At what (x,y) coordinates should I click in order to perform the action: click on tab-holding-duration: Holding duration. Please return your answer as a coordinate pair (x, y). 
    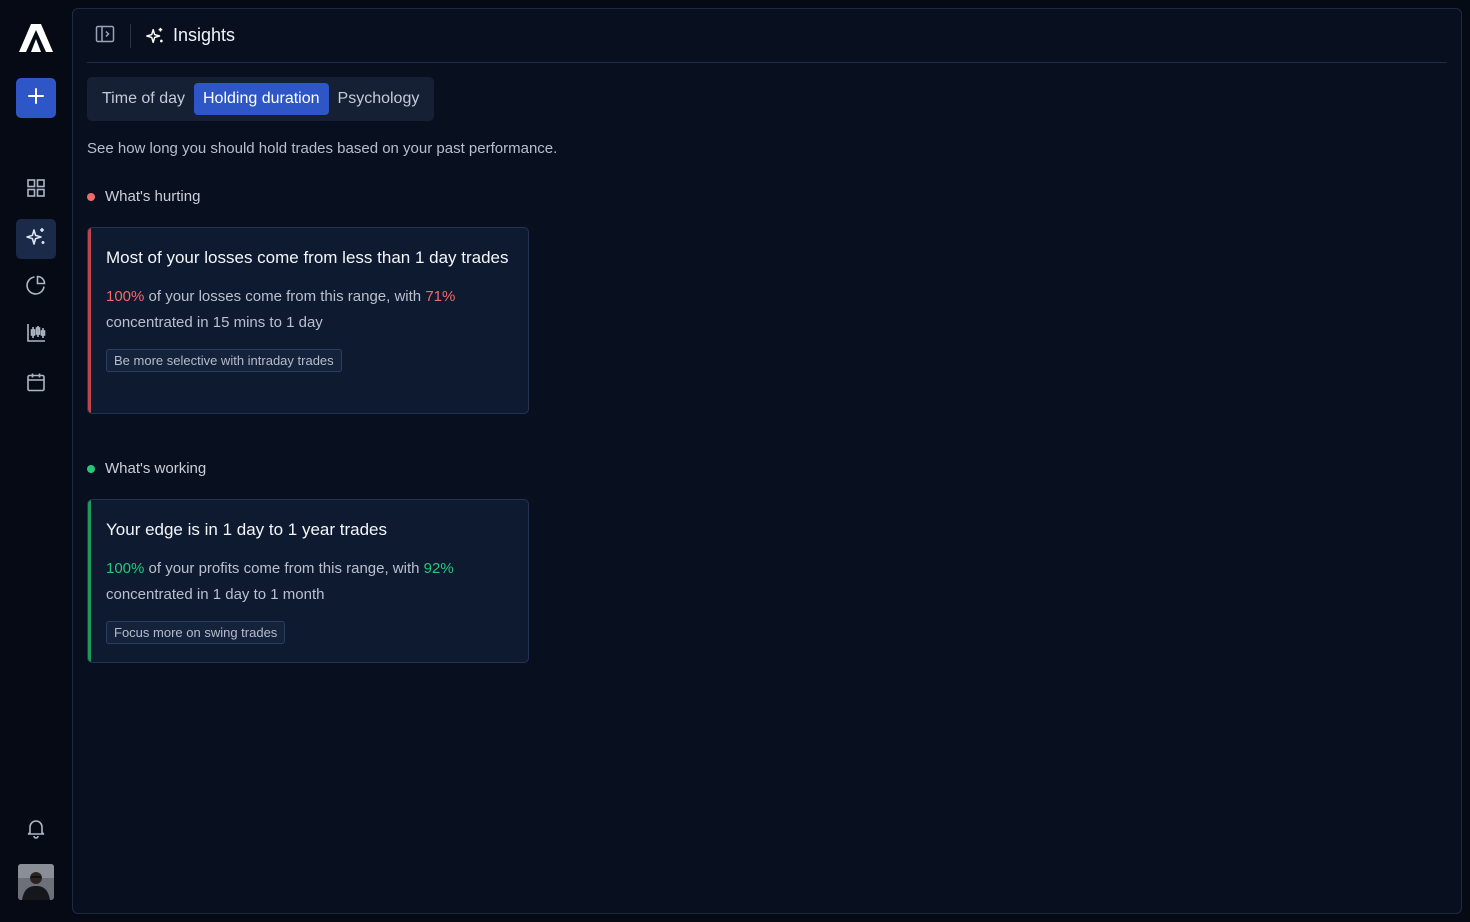
    Looking at the image, I should click on (261, 99).